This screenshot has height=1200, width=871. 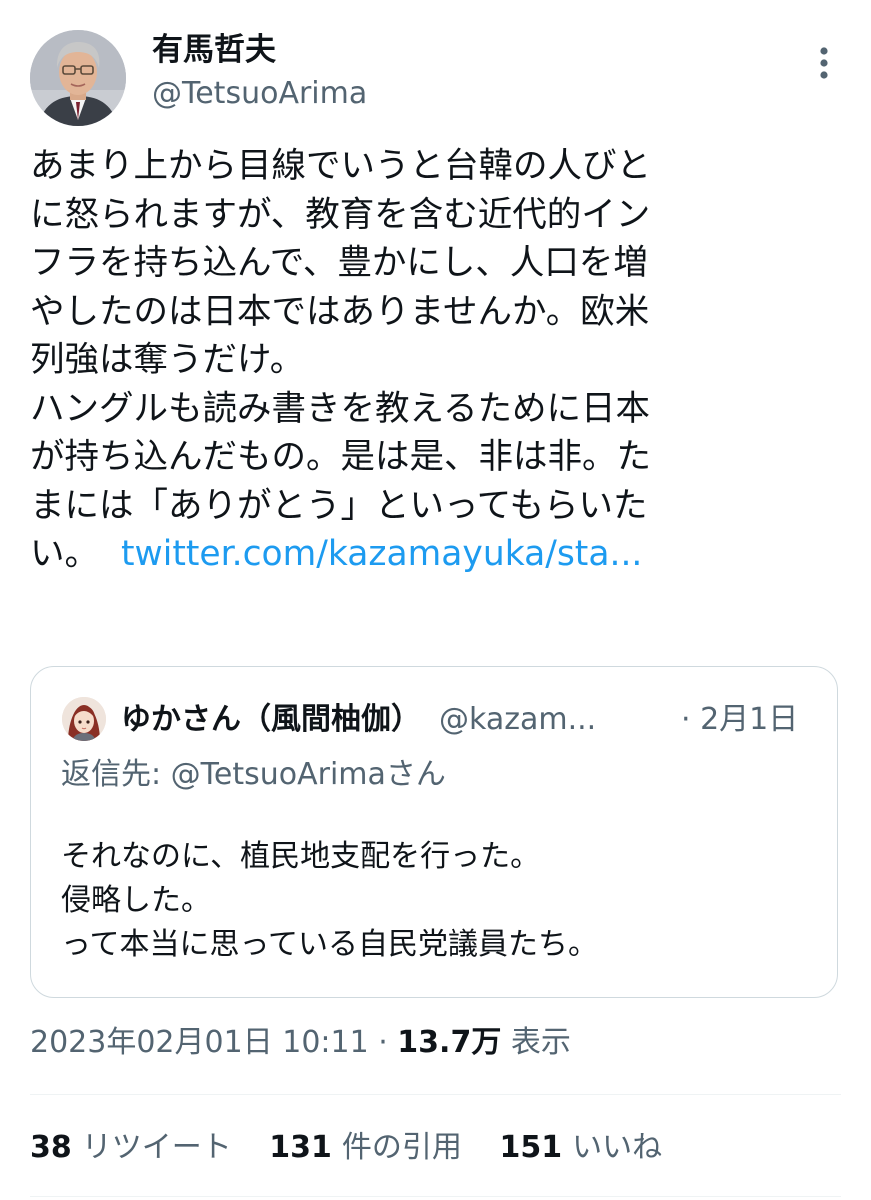 What do you see at coordinates (531, 1147) in the screenshot?
I see `likes-count: 151` at bounding box center [531, 1147].